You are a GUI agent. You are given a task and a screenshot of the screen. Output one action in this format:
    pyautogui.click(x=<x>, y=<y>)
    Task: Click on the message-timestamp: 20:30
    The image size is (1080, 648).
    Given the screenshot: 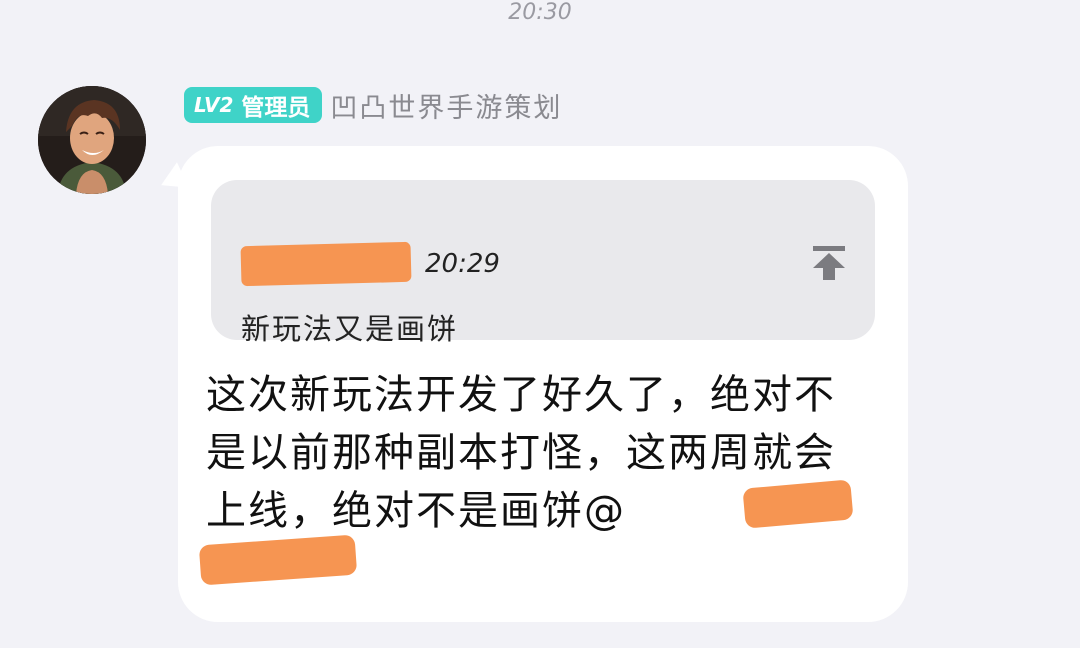 What is the action you would take?
    pyautogui.click(x=540, y=12)
    